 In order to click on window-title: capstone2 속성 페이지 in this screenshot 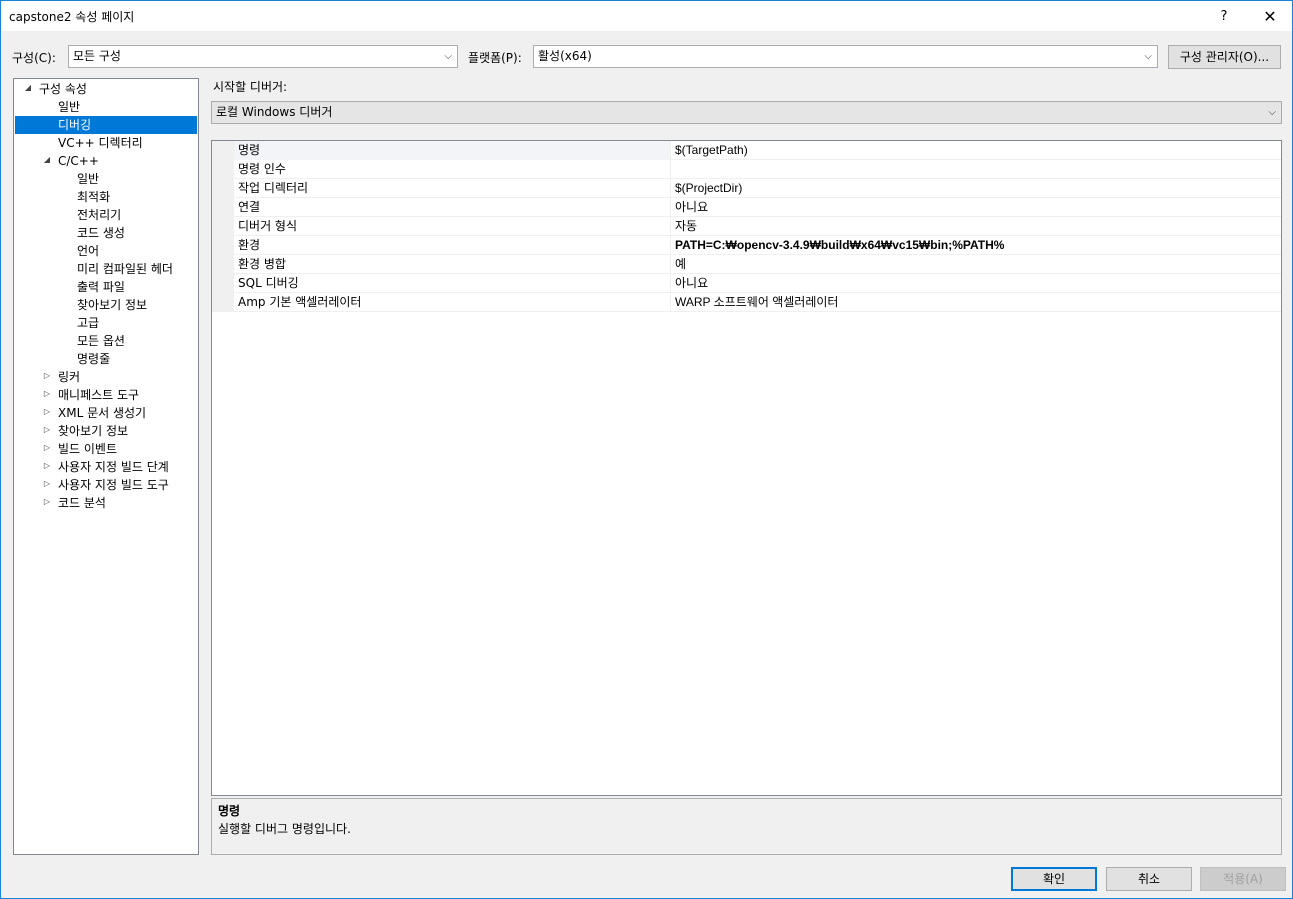, I will do `click(72, 17)`.